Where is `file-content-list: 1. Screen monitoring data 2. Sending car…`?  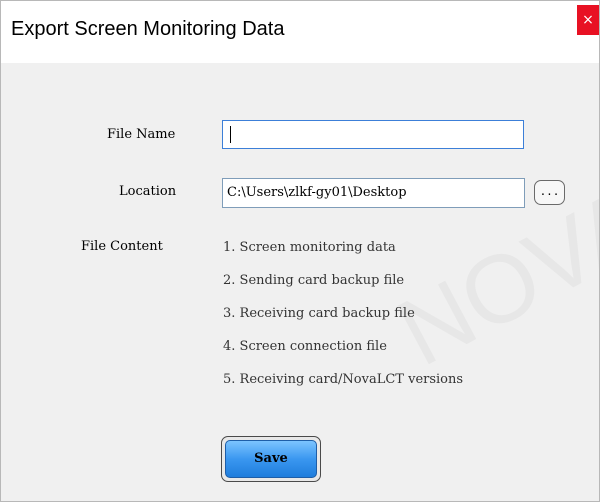
file-content-list: 1. Screen monitoring data 2. Sending car… is located at coordinates (343, 320).